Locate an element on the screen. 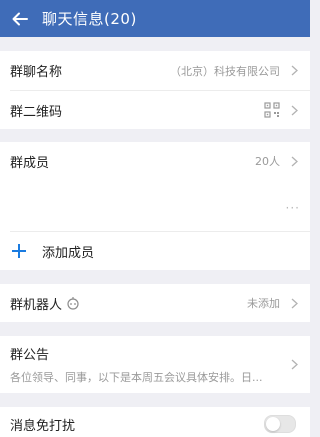 The image size is (320, 437). mute-toggle is located at coordinates (280, 424).